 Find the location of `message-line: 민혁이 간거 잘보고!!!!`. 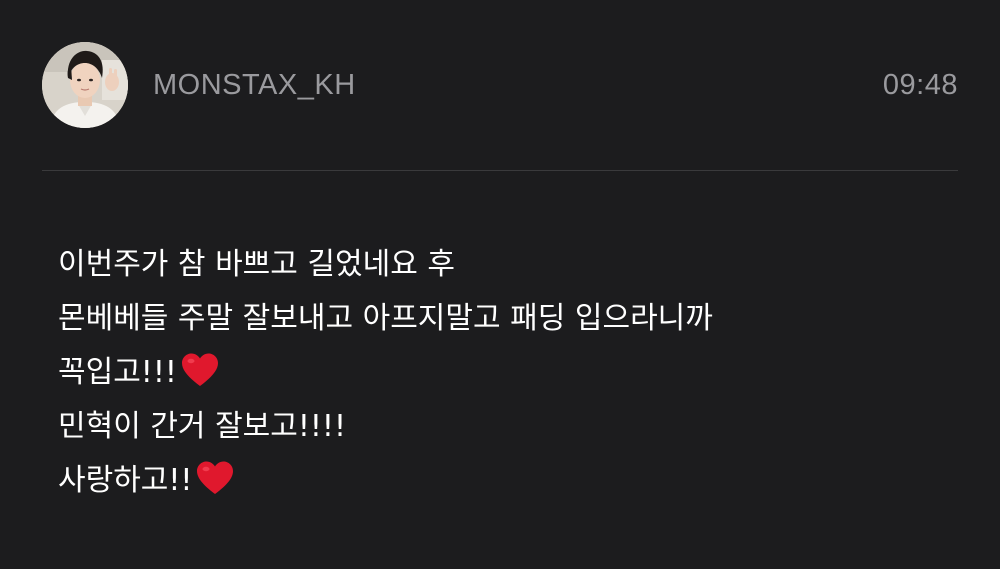

message-line: 민혁이 간거 잘보고!!!! is located at coordinates (498, 427).